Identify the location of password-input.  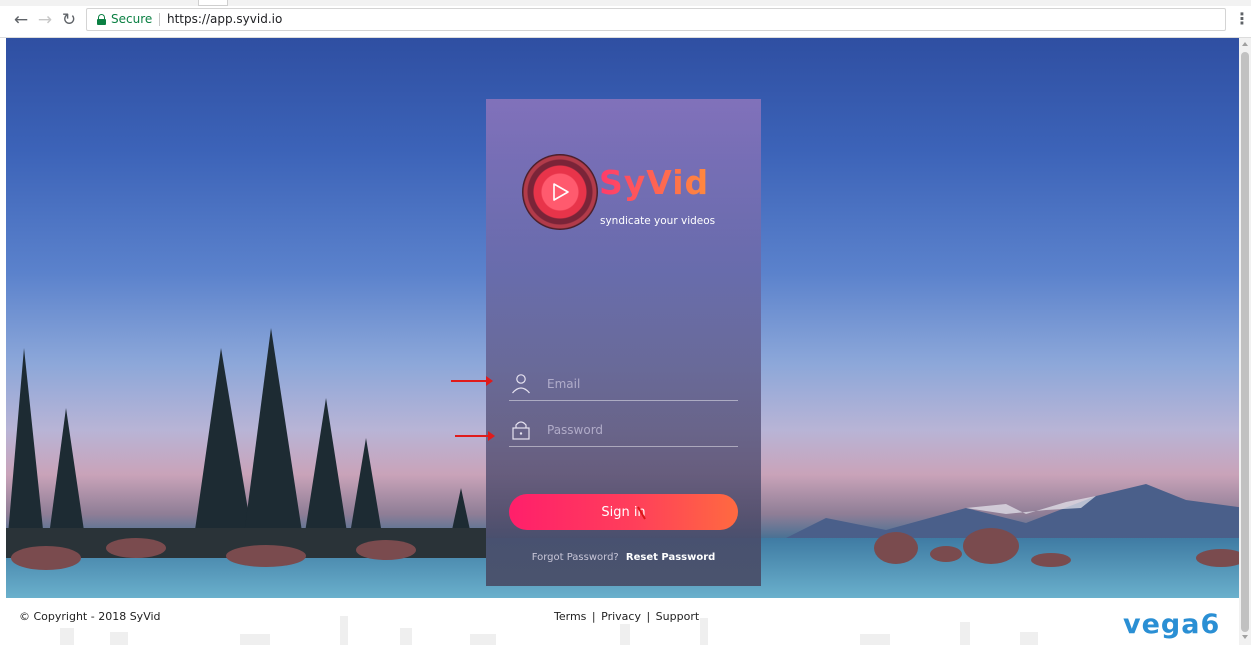
(639, 430).